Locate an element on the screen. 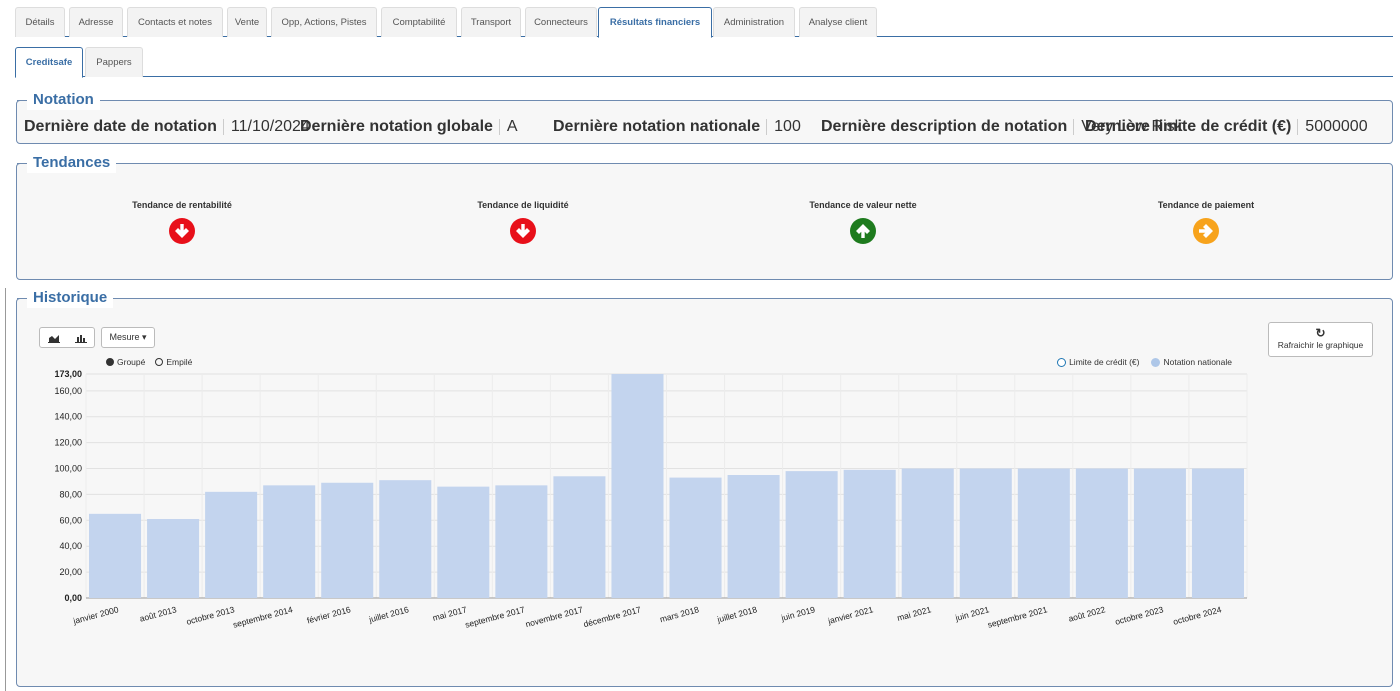 The image size is (1400, 691). x-tick-label: juin 2019 is located at coordinates (797, 613).